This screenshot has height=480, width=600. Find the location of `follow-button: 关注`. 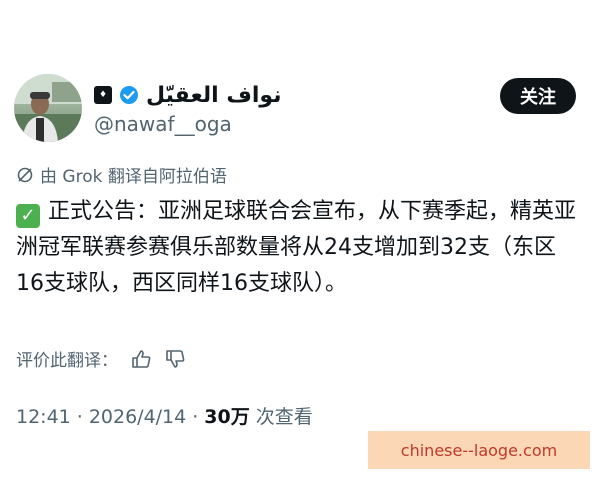

follow-button: 关注 is located at coordinates (538, 96).